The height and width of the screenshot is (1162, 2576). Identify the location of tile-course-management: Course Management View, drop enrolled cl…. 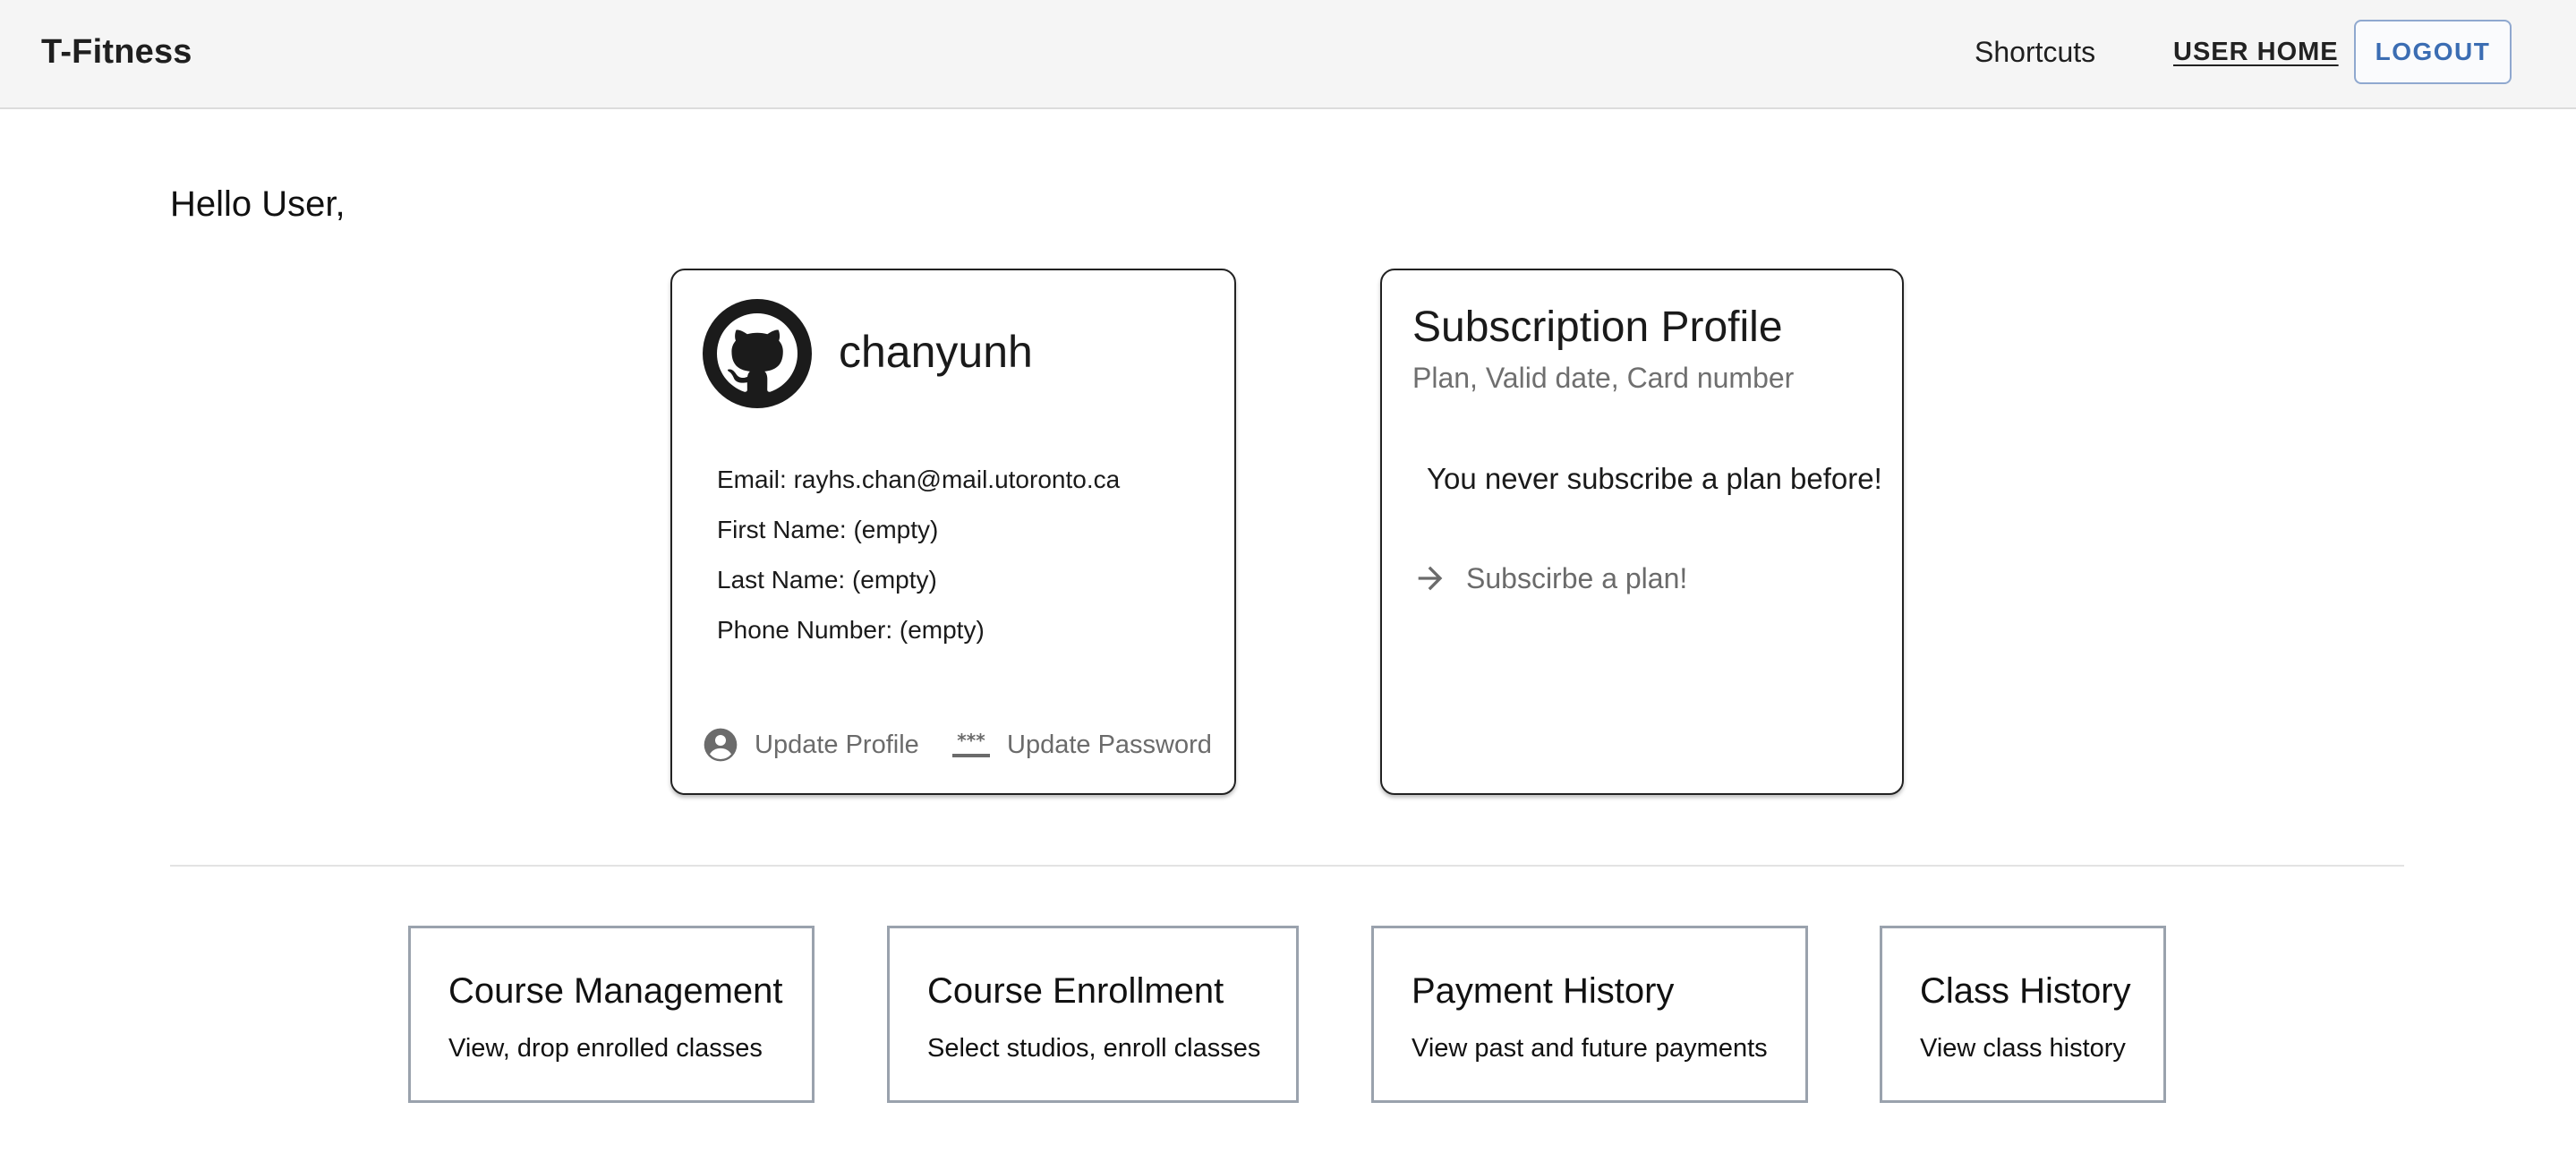
(611, 1014).